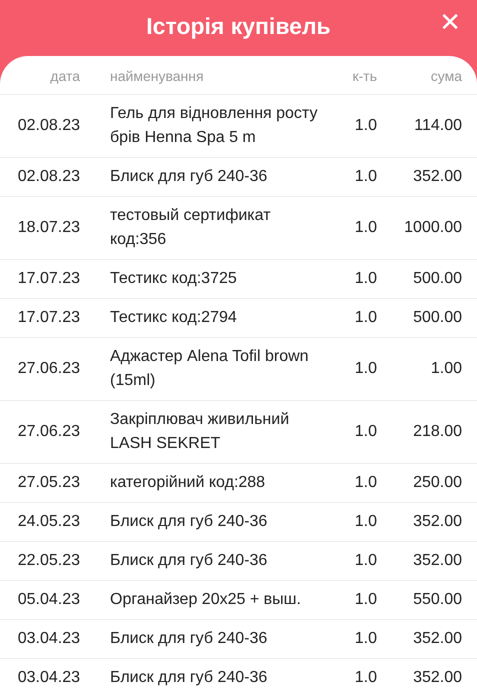 This screenshot has width=477, height=692. Describe the element at coordinates (446, 369) in the screenshot. I see `table-cell-text: 1.00` at that location.